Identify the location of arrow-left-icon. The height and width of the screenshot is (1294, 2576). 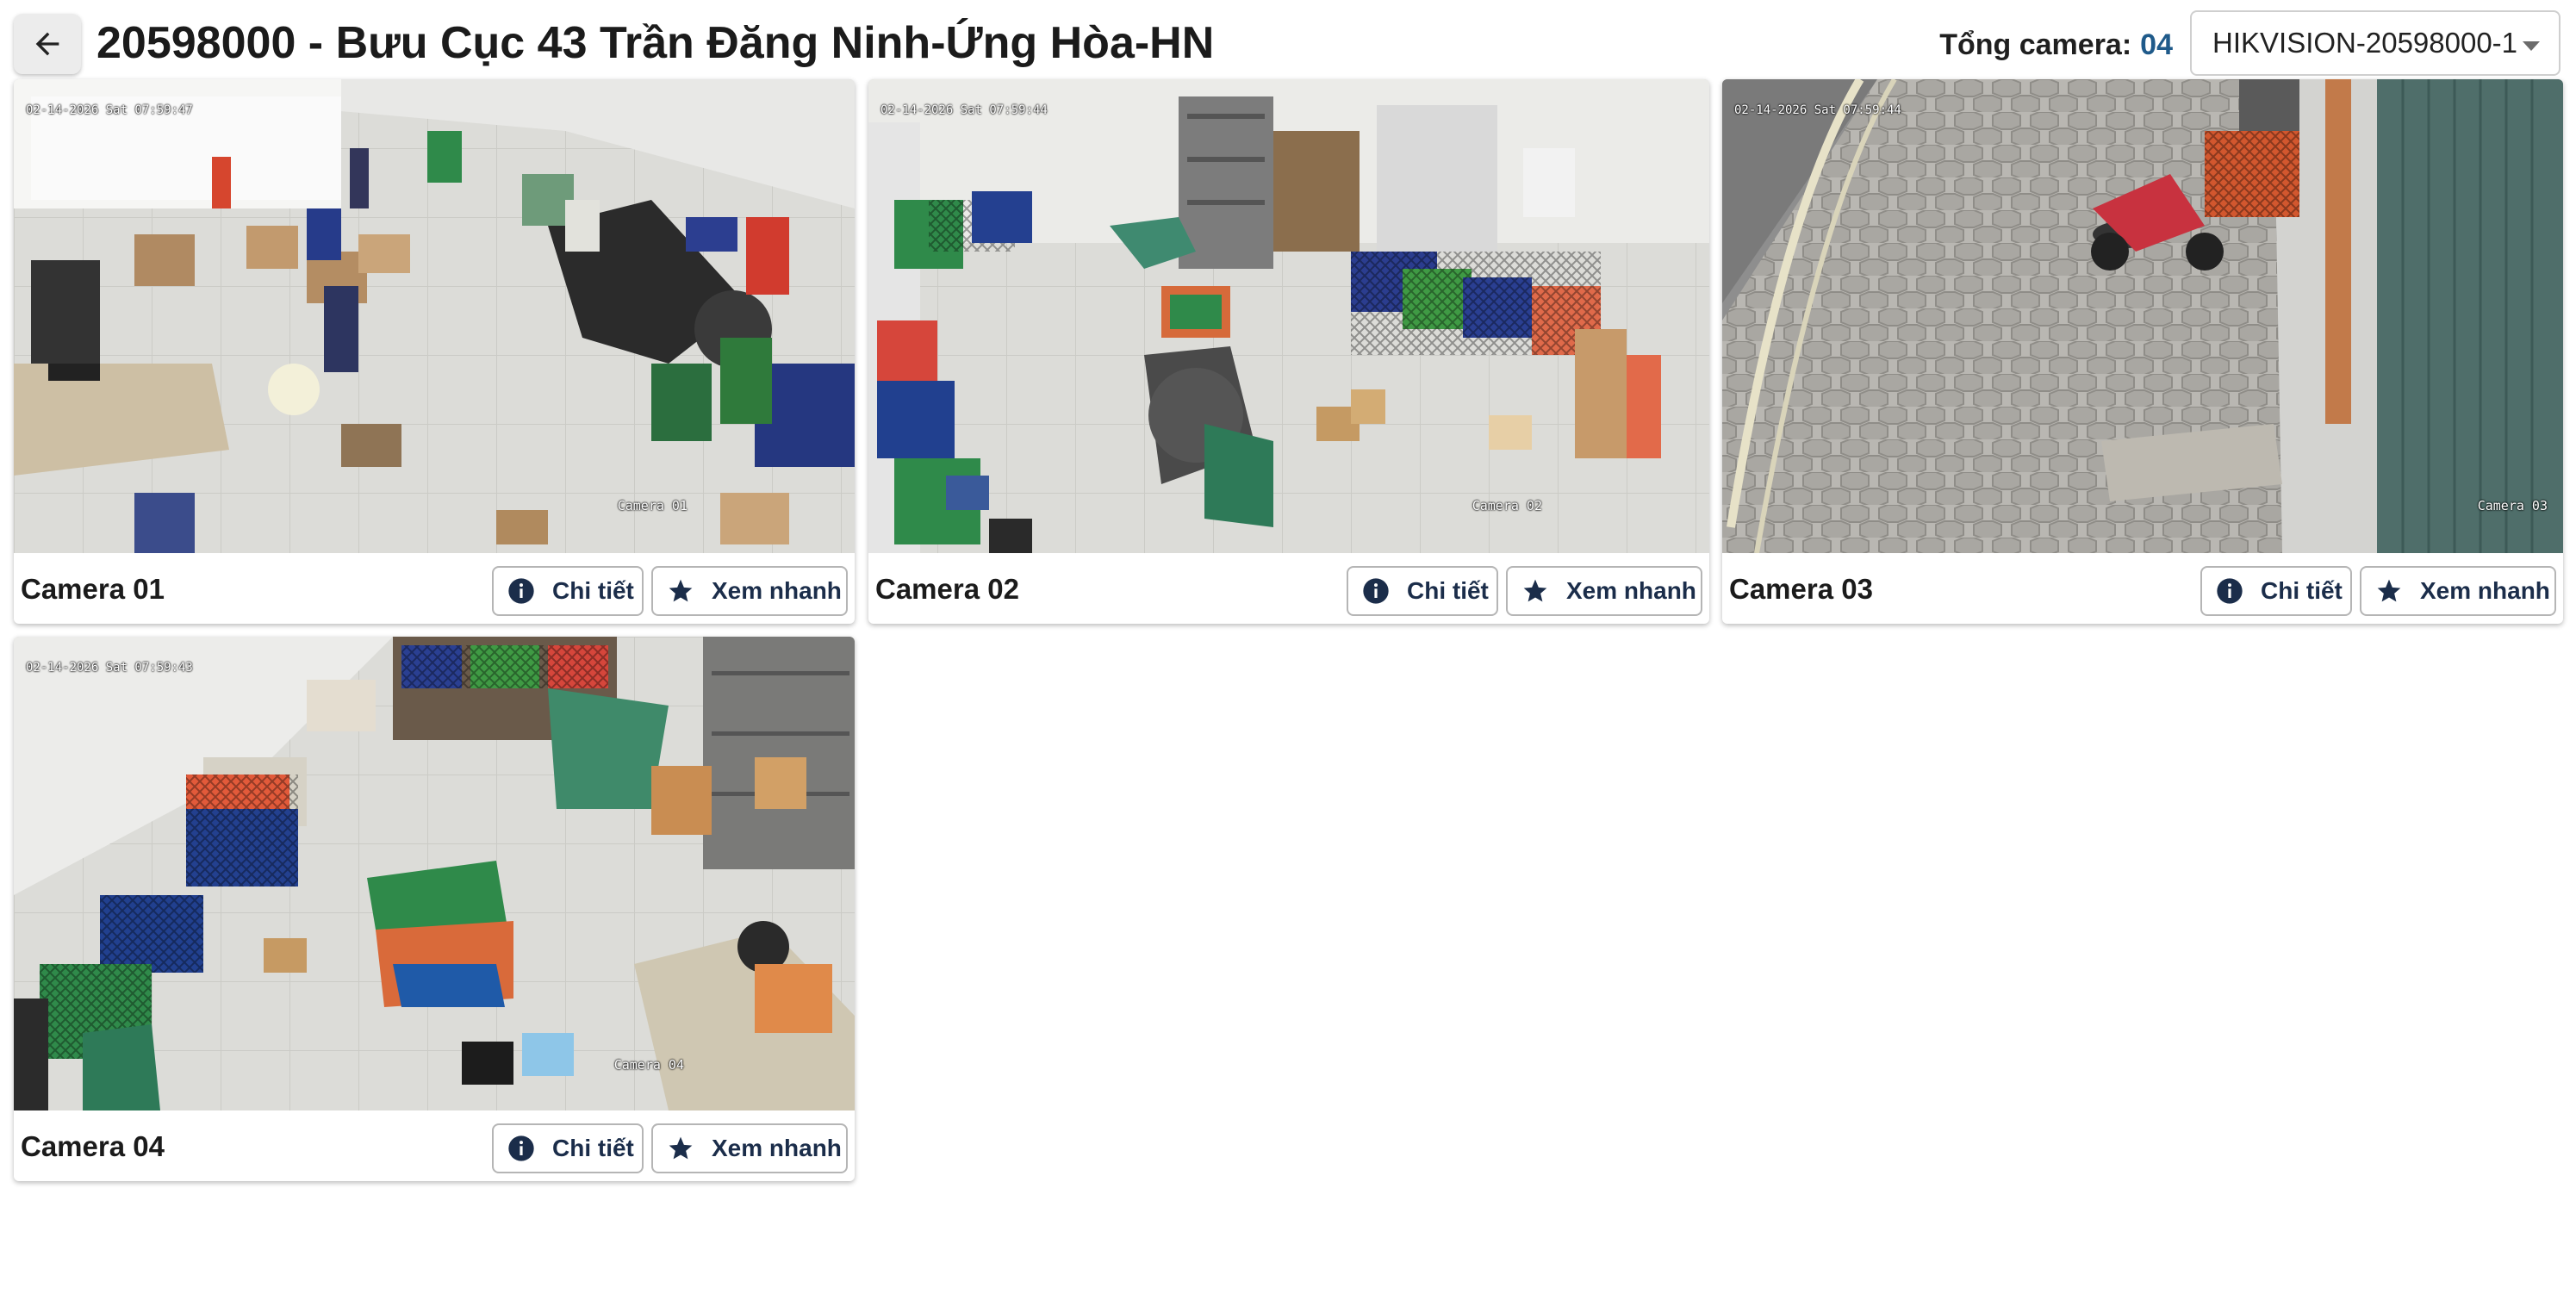
(48, 44).